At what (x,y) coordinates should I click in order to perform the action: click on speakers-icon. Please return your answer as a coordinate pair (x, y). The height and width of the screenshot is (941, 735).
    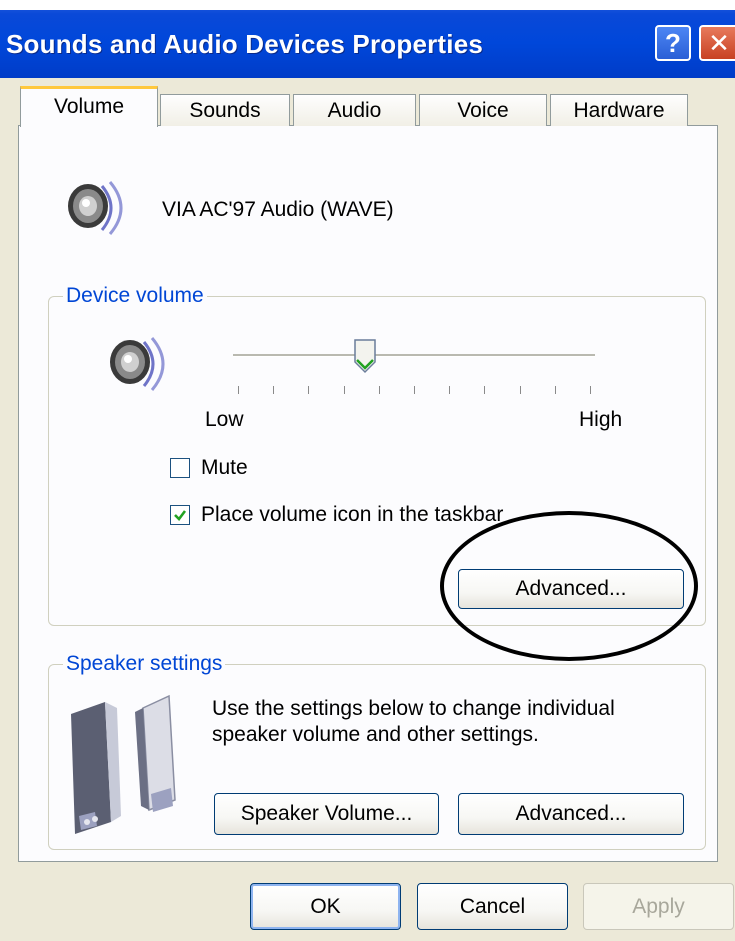
    Looking at the image, I should click on (123, 764).